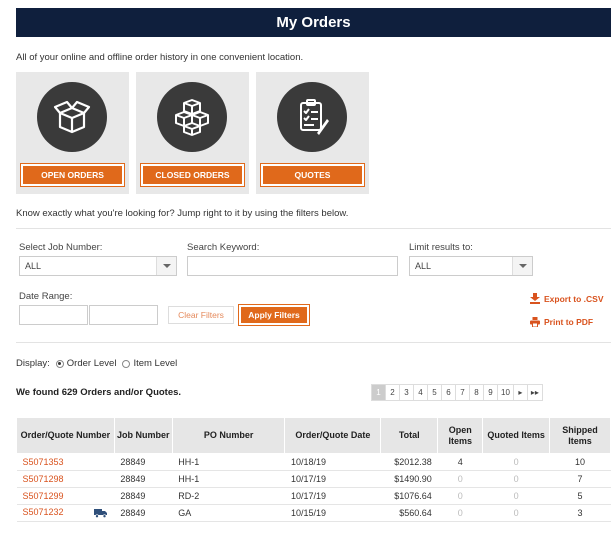 The height and width of the screenshot is (534, 611). What do you see at coordinates (123, 315) in the screenshot?
I see `date-to-input` at bounding box center [123, 315].